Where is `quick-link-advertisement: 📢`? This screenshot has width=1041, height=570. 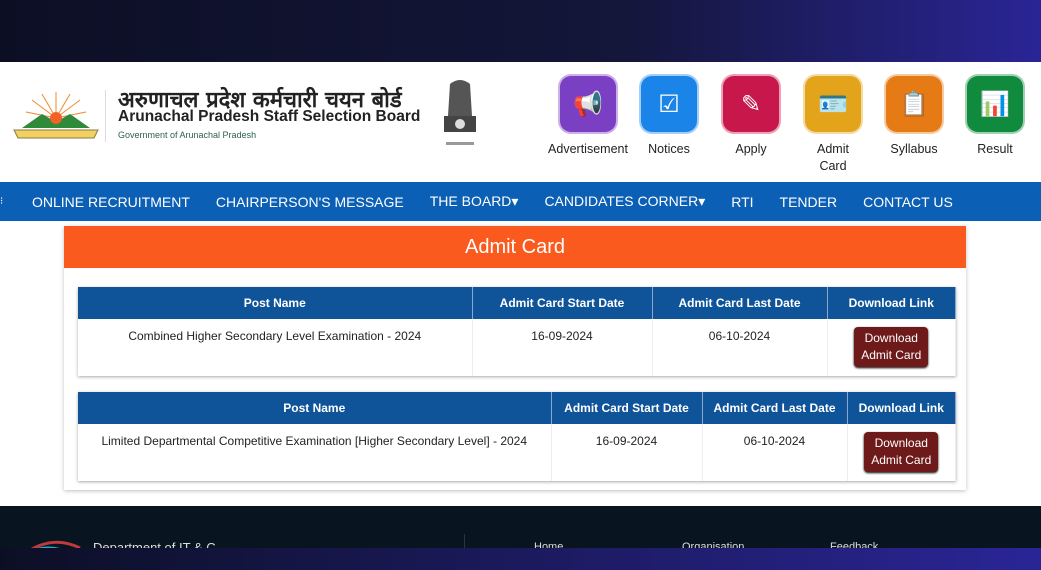 quick-link-advertisement: 📢 is located at coordinates (588, 104).